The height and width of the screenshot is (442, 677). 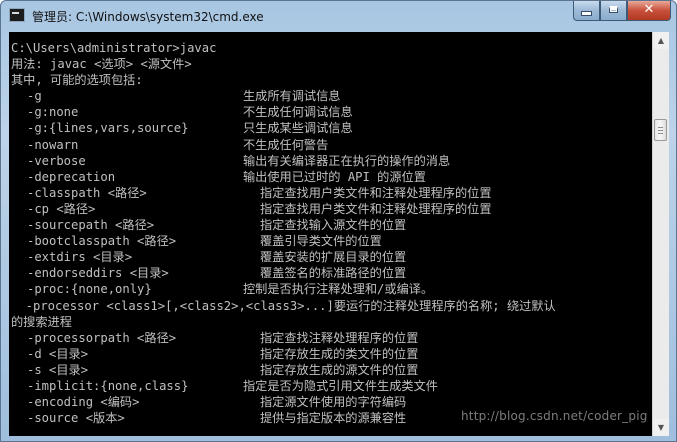 I want to click on option-flag: -classpath <路径>, so click(x=87, y=192).